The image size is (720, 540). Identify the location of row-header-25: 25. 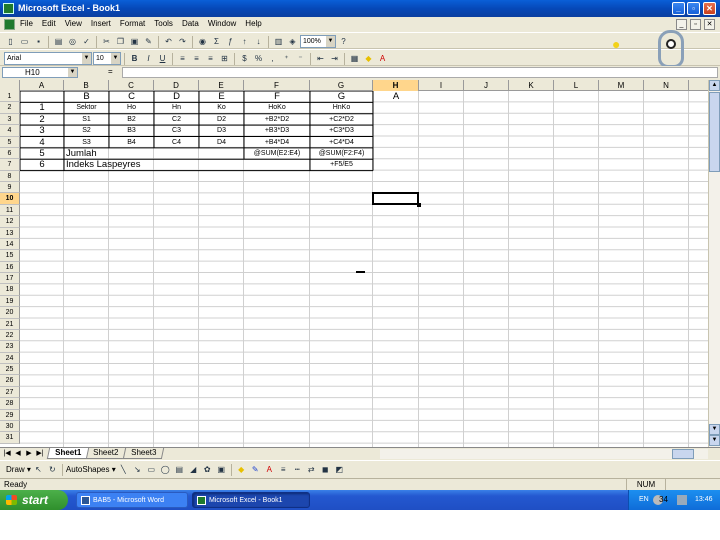
(10, 370).